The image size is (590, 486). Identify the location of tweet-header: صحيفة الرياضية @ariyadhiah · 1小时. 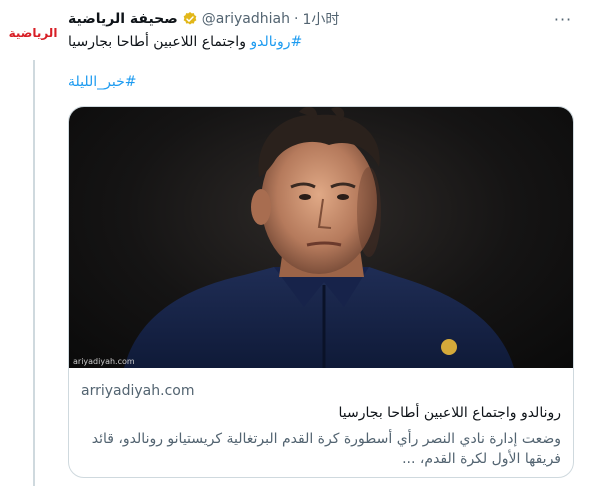
(203, 19).